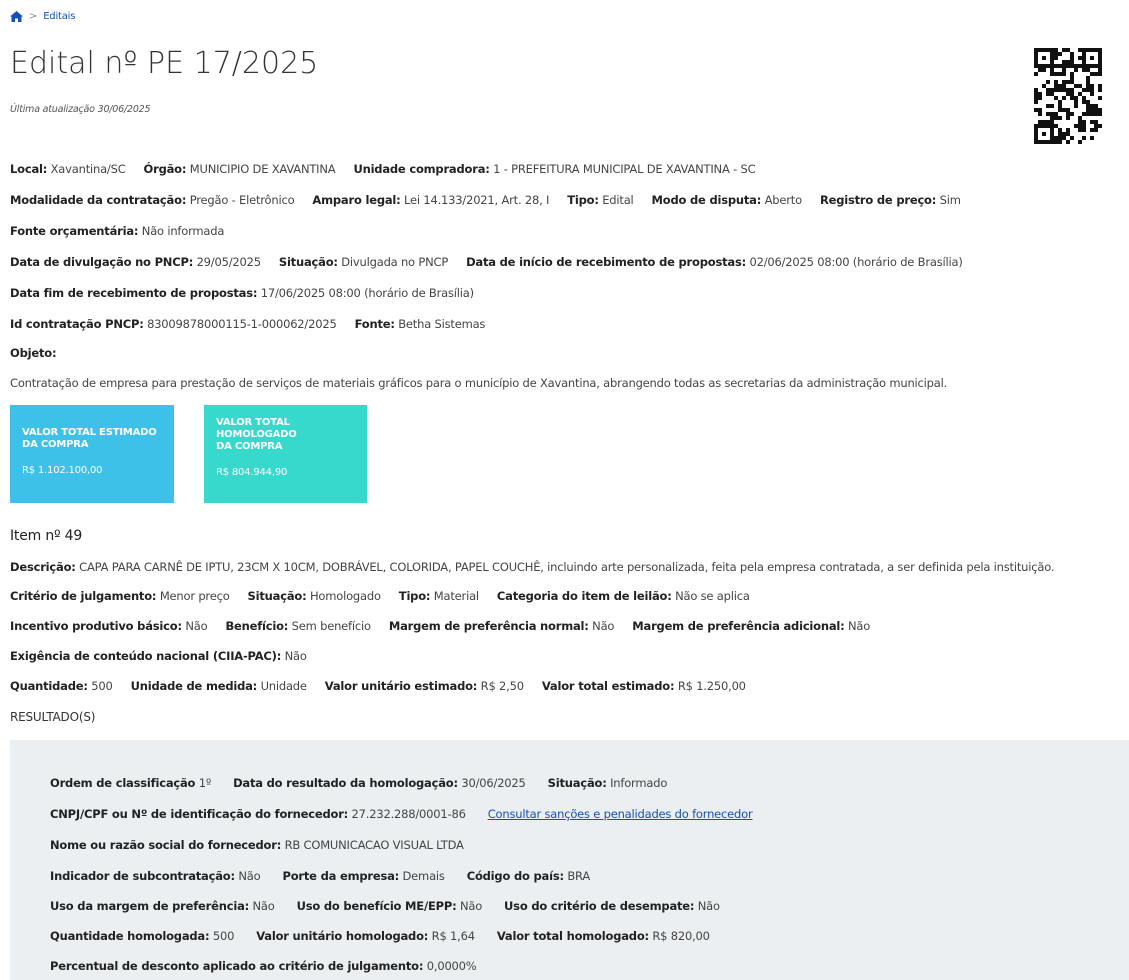 This screenshot has height=980, width=1129. Describe the element at coordinates (88, 169) in the screenshot. I see `field-value: Xavantina/SC` at that location.